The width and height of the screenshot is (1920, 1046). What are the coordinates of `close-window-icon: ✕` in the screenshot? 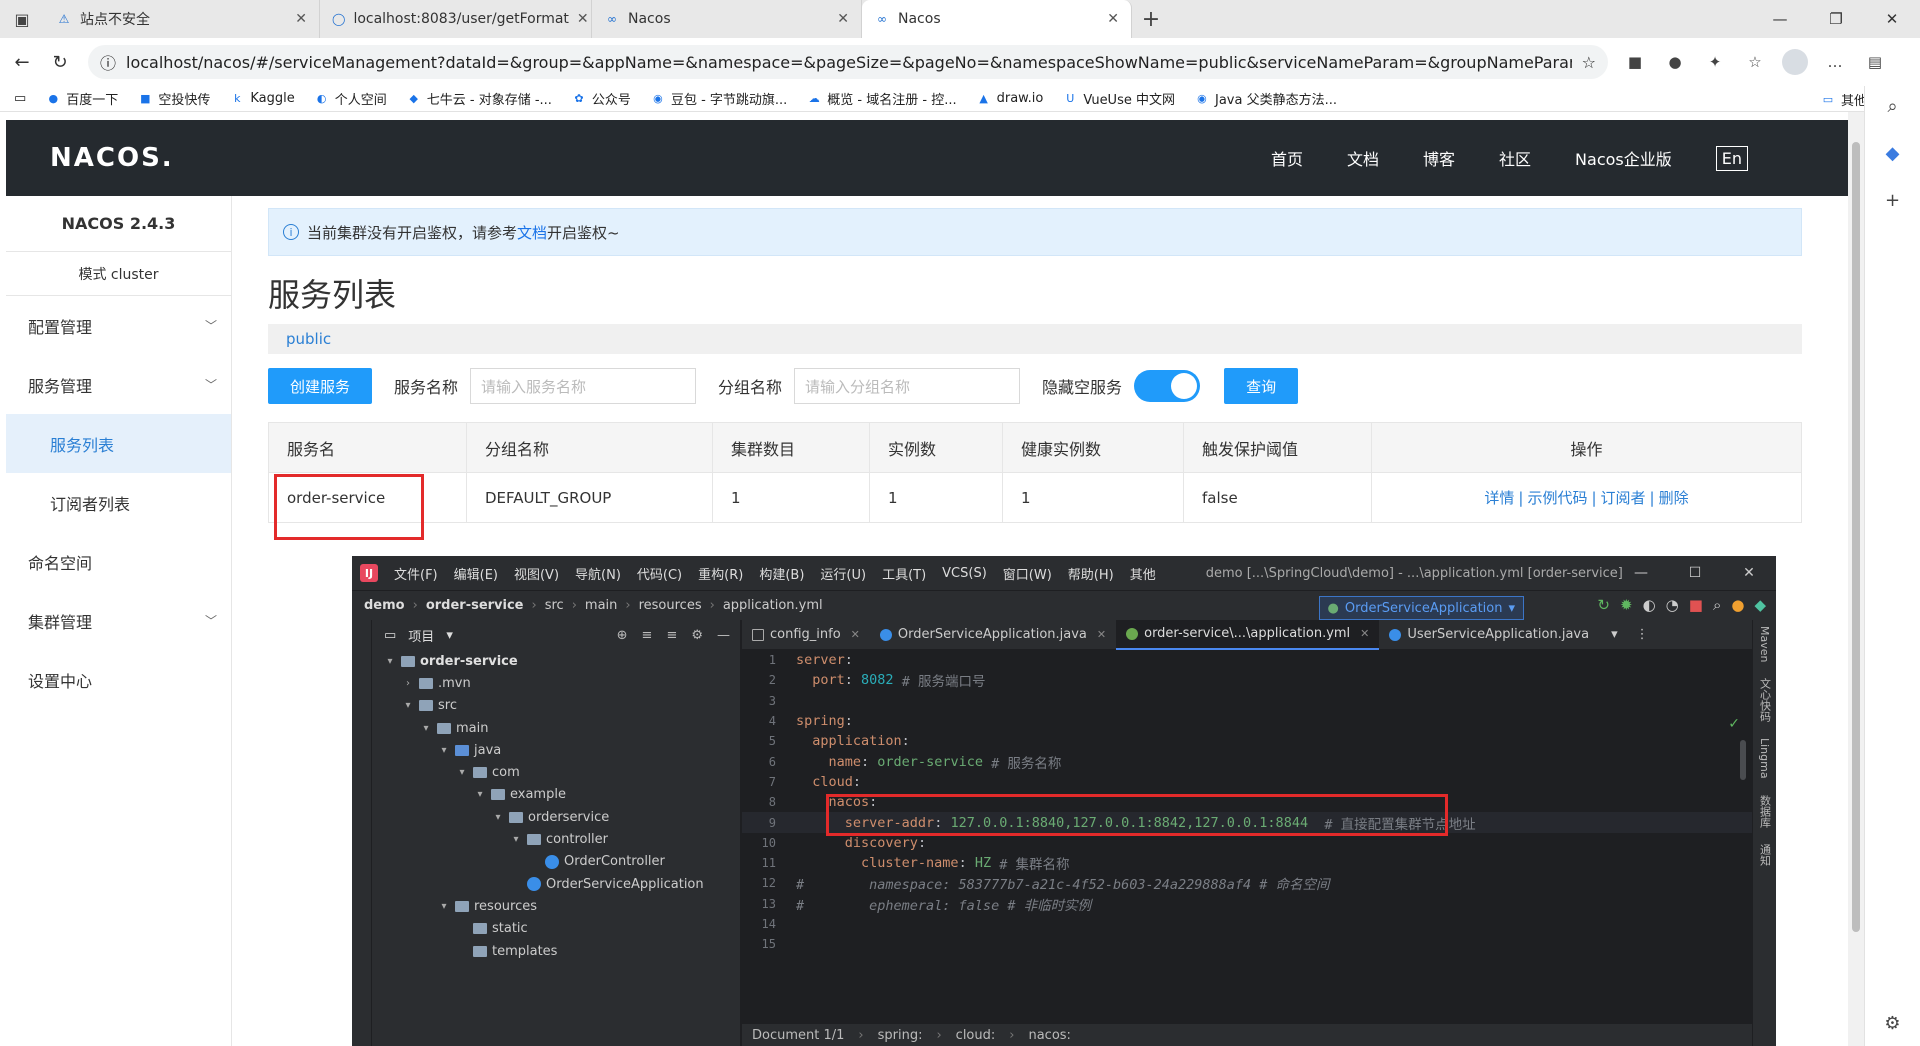 It's located at (1892, 19).